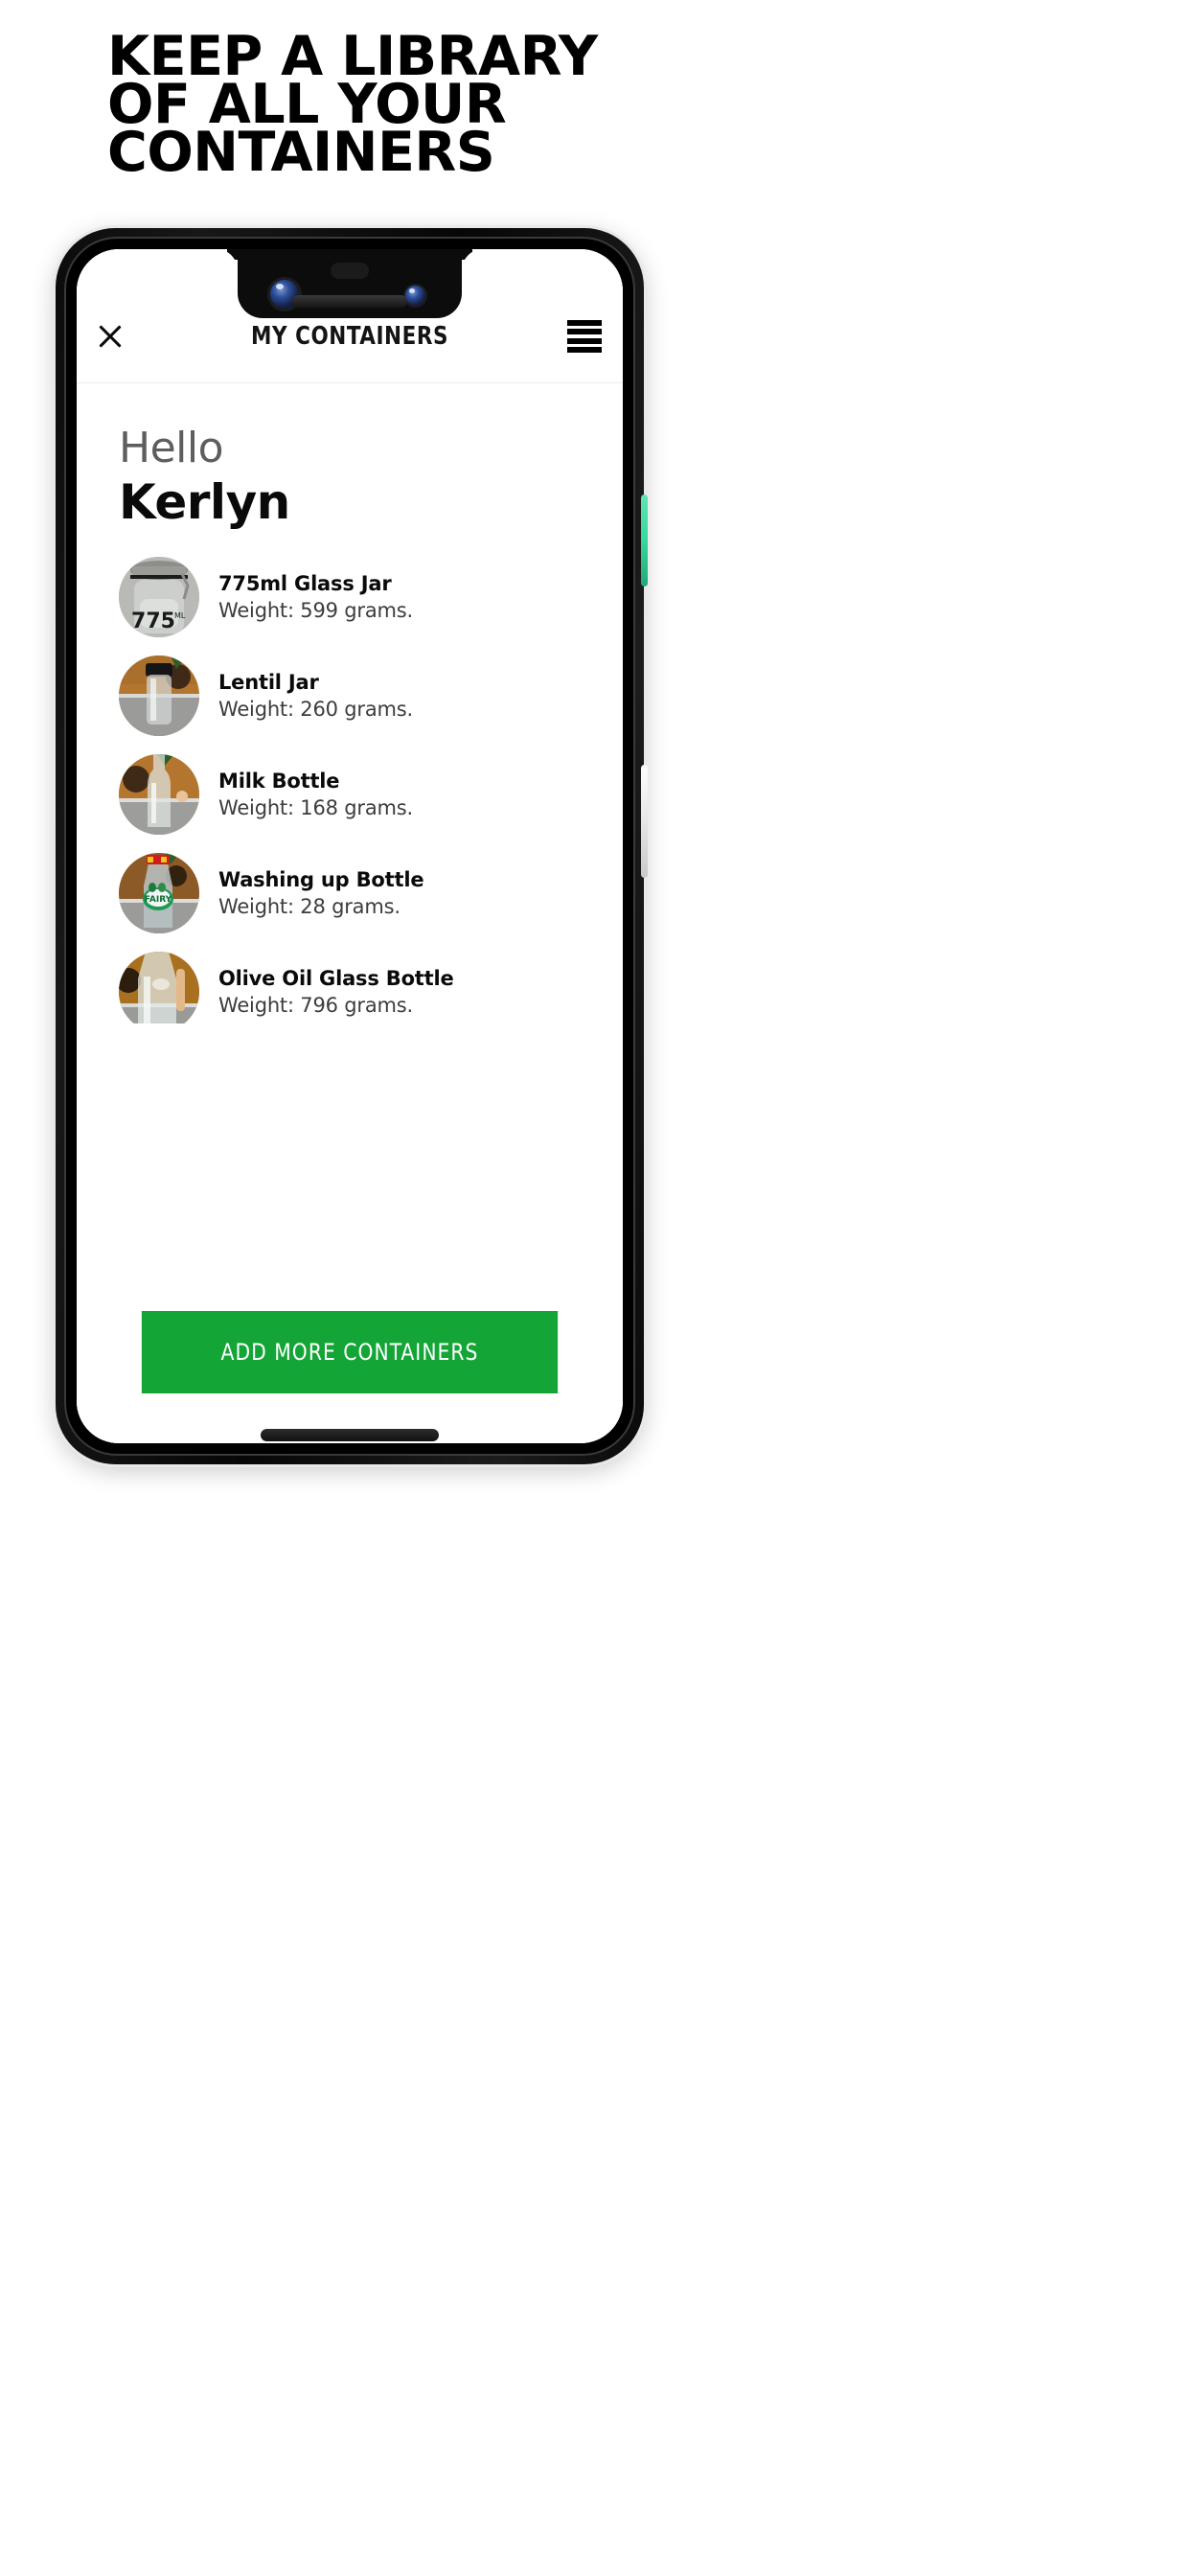  I want to click on proximity-sensor-icon, so click(350, 271).